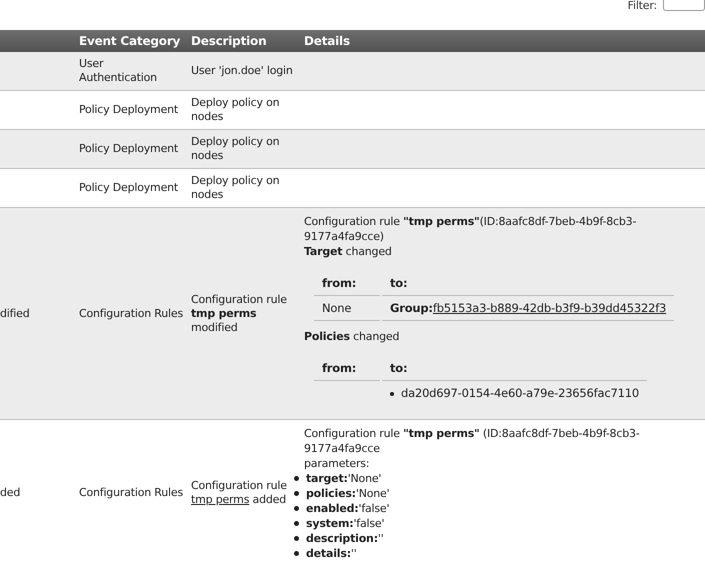  Describe the element at coordinates (348, 493) in the screenshot. I see `parameter-text: policies:'None'` at that location.